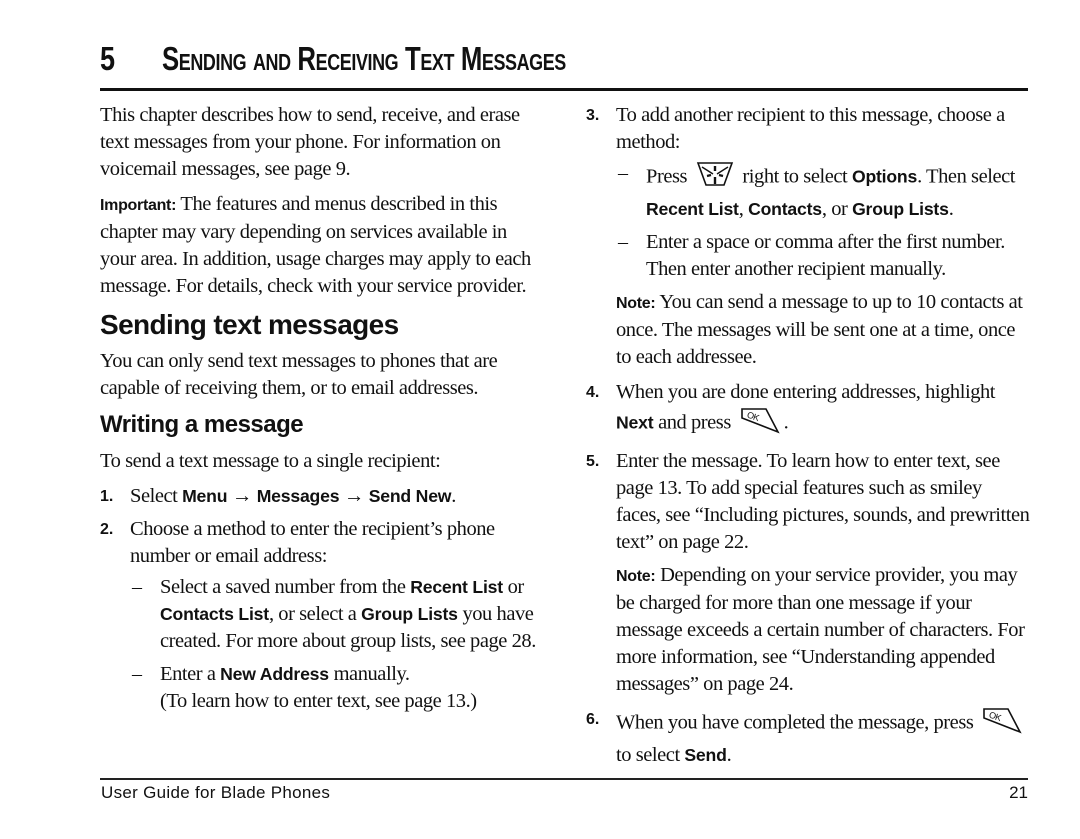  I want to click on step-1: 1. Select Menu → Messages → Send New., so click(323, 496).